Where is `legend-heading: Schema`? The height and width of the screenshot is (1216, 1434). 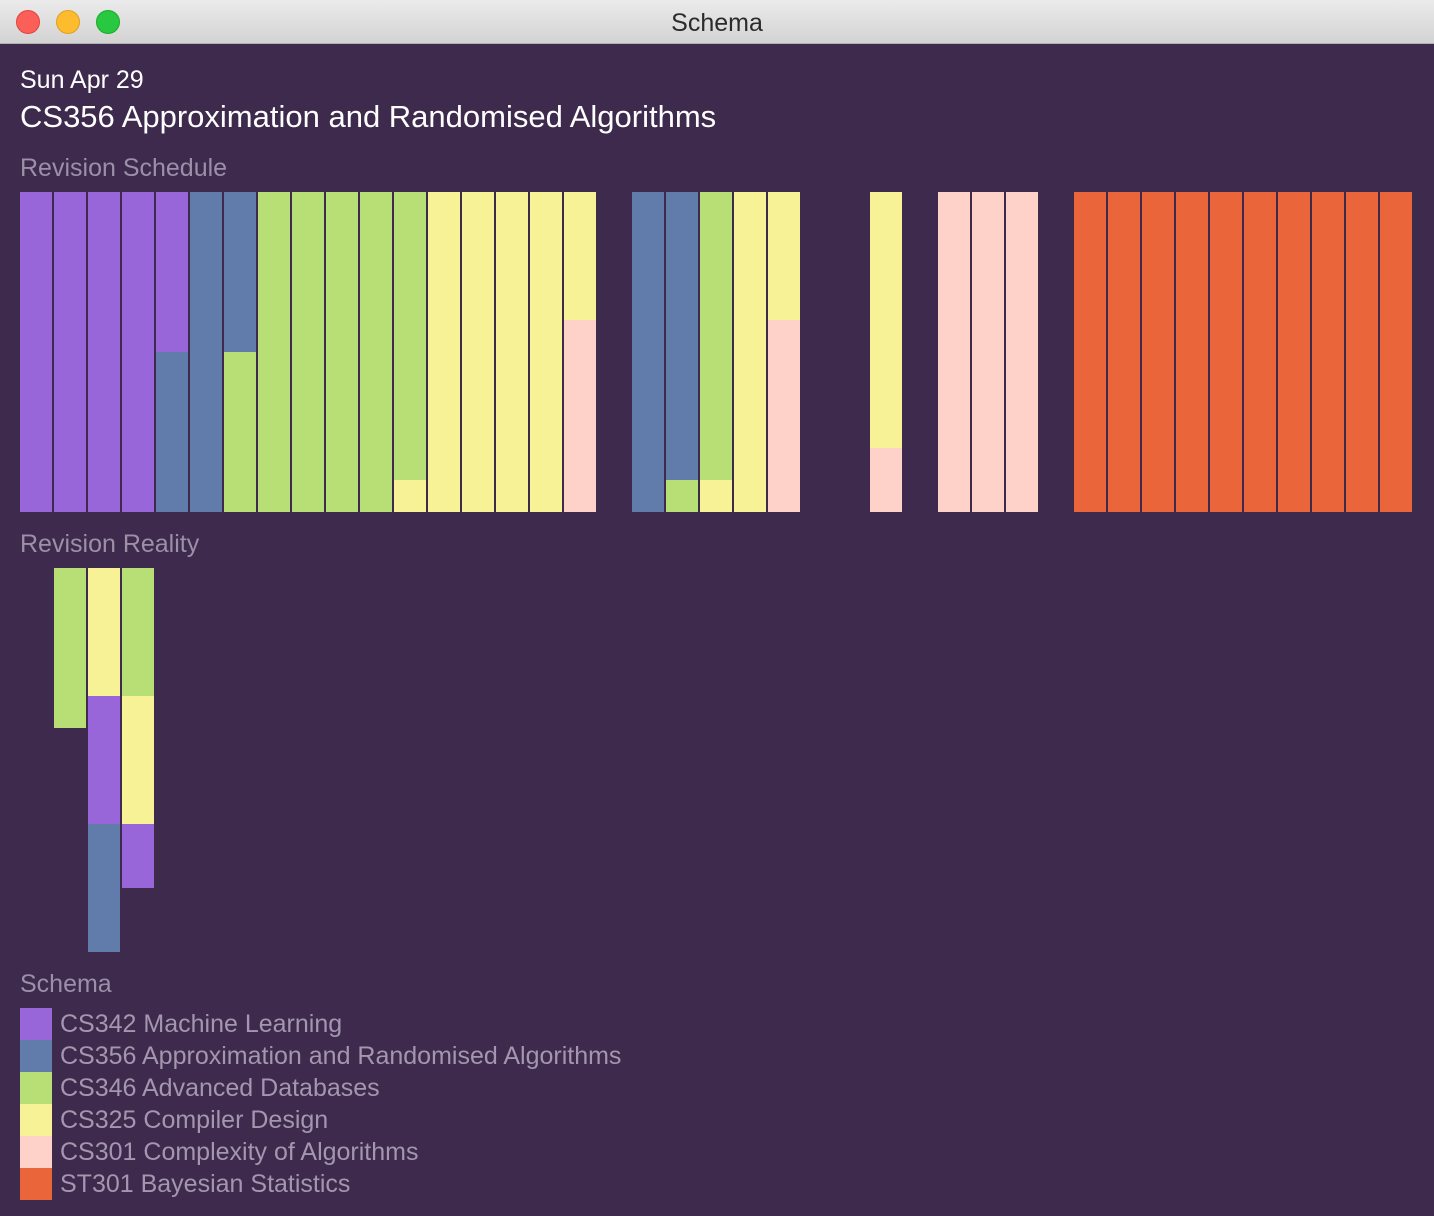 legend-heading: Schema is located at coordinates (66, 984).